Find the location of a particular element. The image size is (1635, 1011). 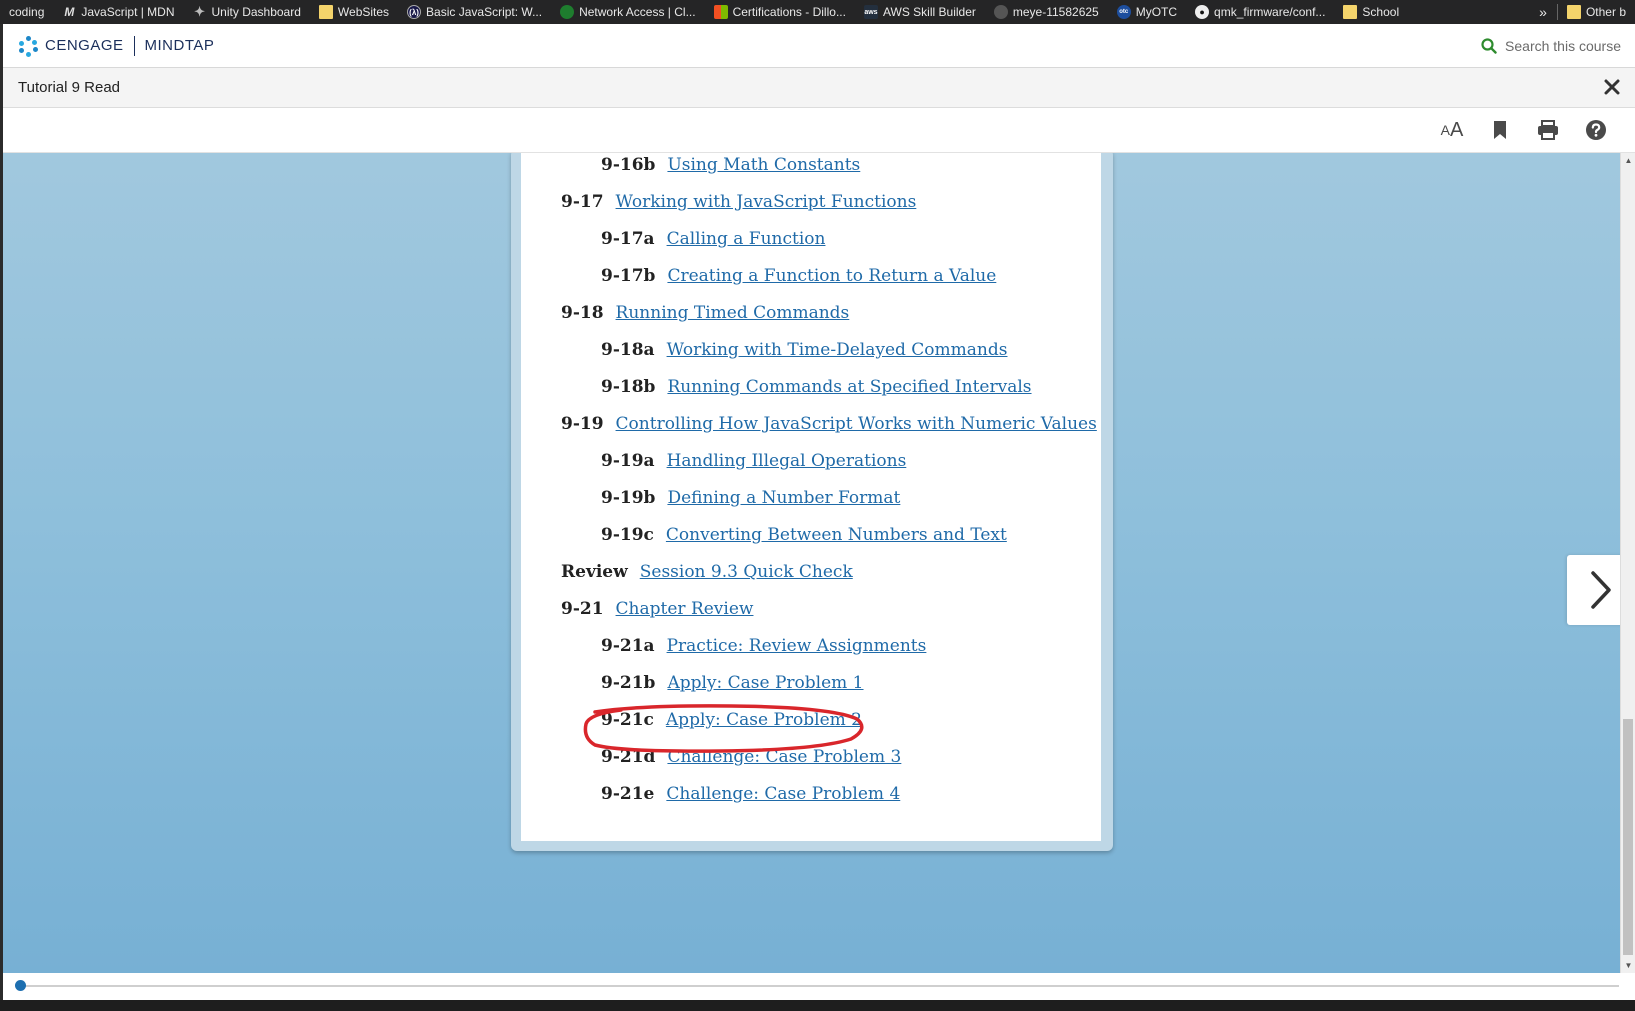

bookmark-myotc: otc MyOTC is located at coordinates (1147, 12).